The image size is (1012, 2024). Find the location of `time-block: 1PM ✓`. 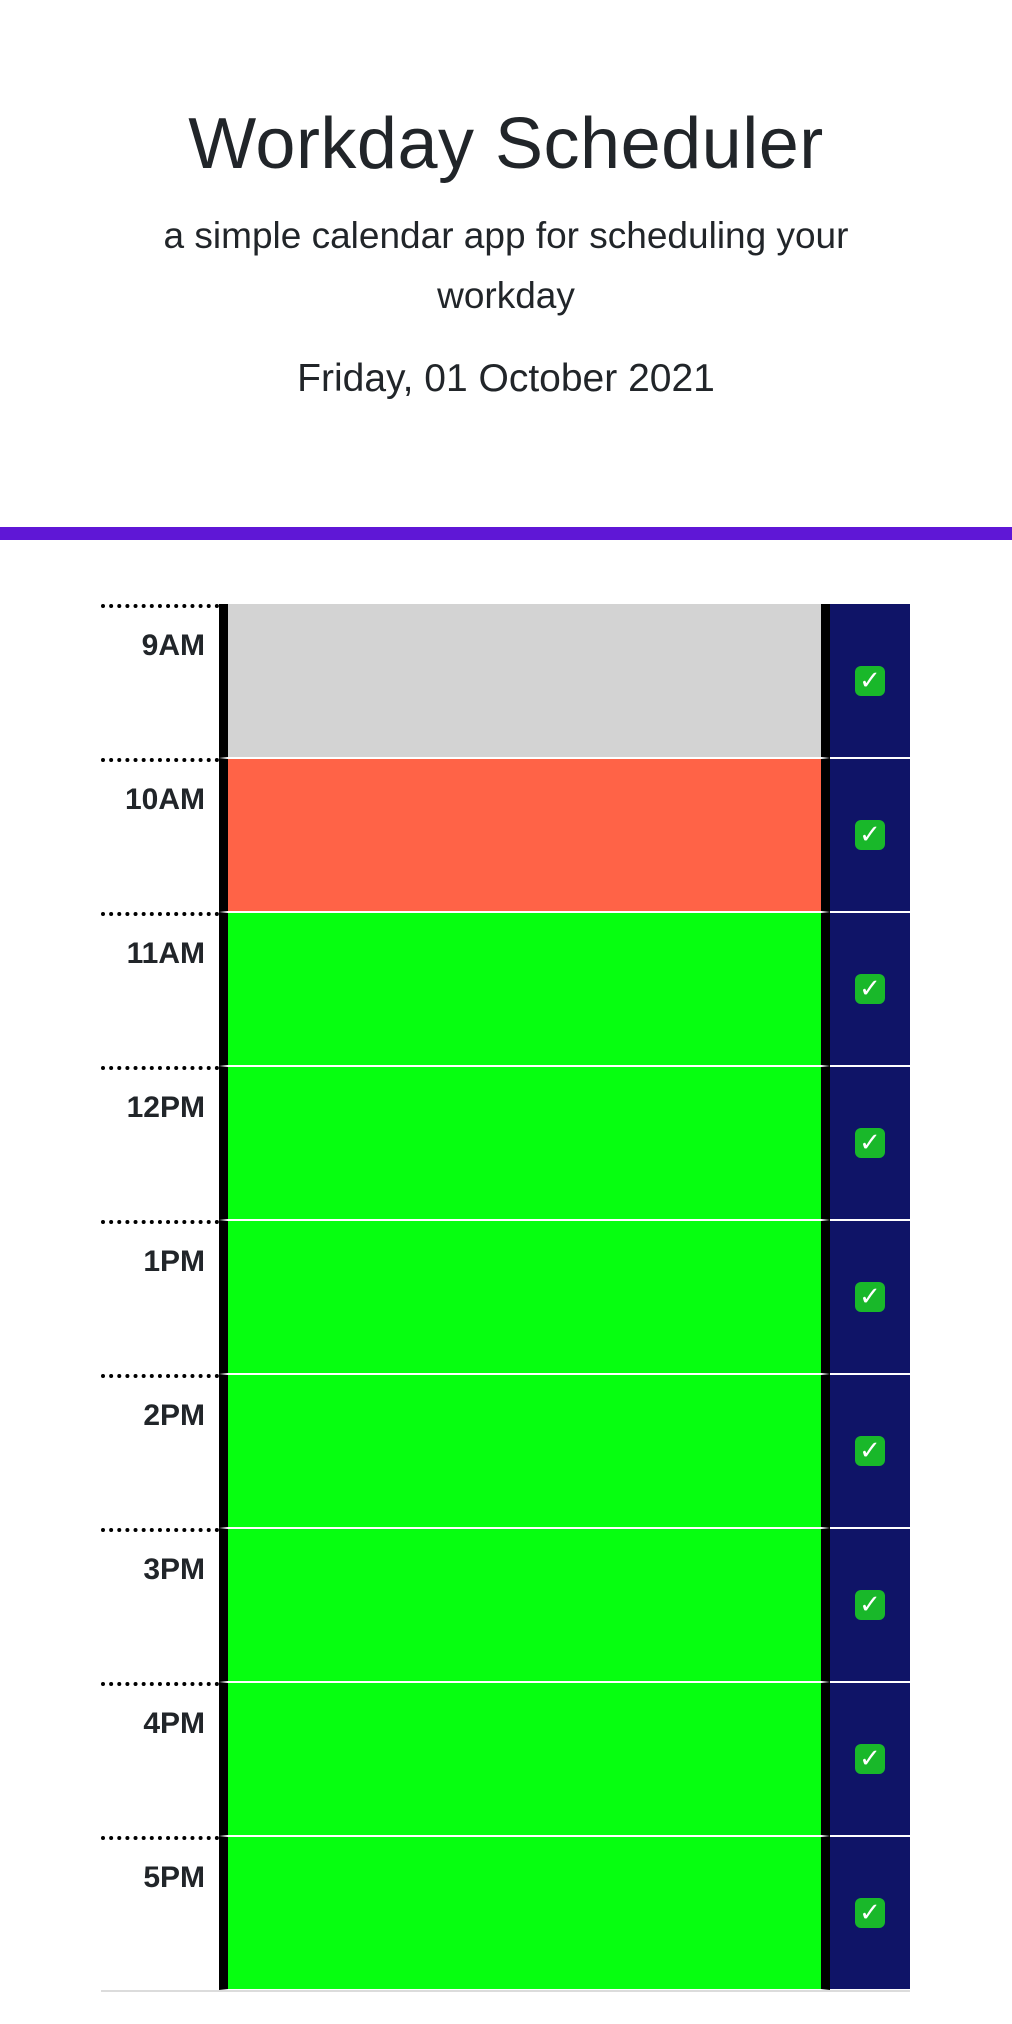

time-block: 1PM ✓ is located at coordinates (505, 1297).